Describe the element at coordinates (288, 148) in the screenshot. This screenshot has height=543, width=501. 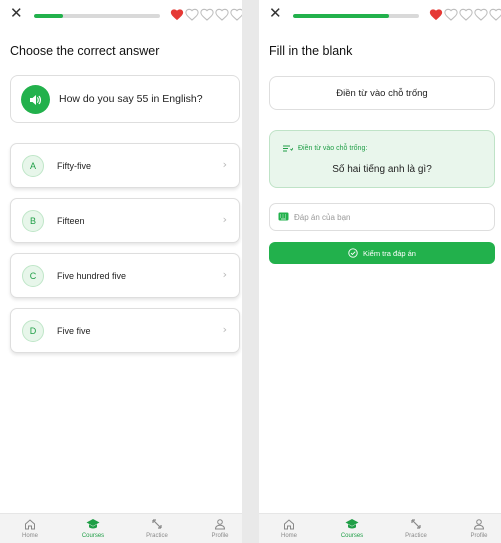
I see `text-lines-icon` at that location.